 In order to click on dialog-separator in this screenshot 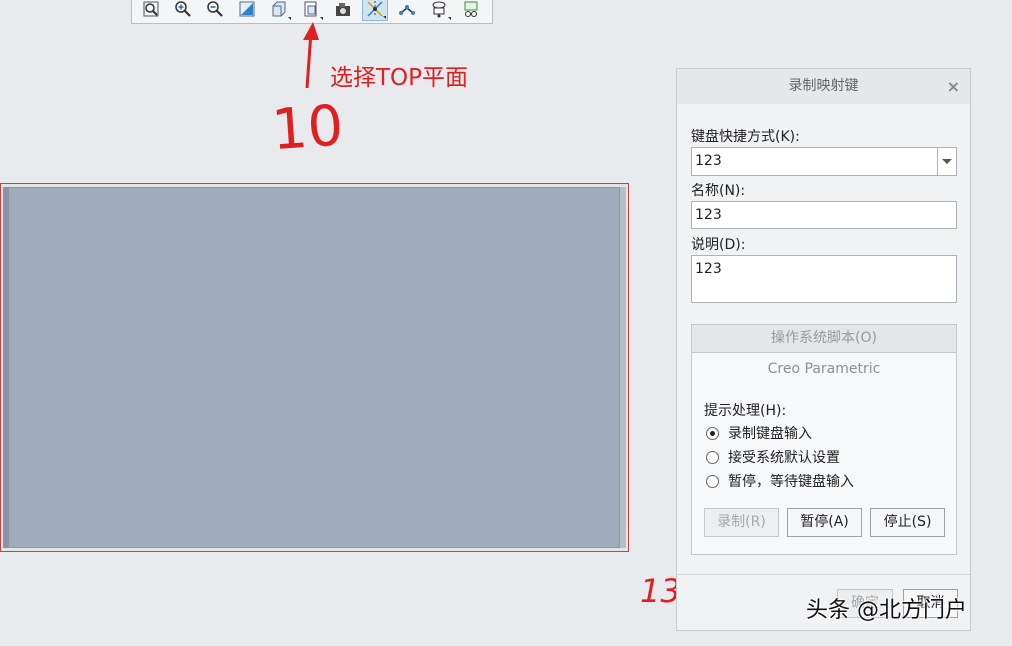, I will do `click(823, 574)`.